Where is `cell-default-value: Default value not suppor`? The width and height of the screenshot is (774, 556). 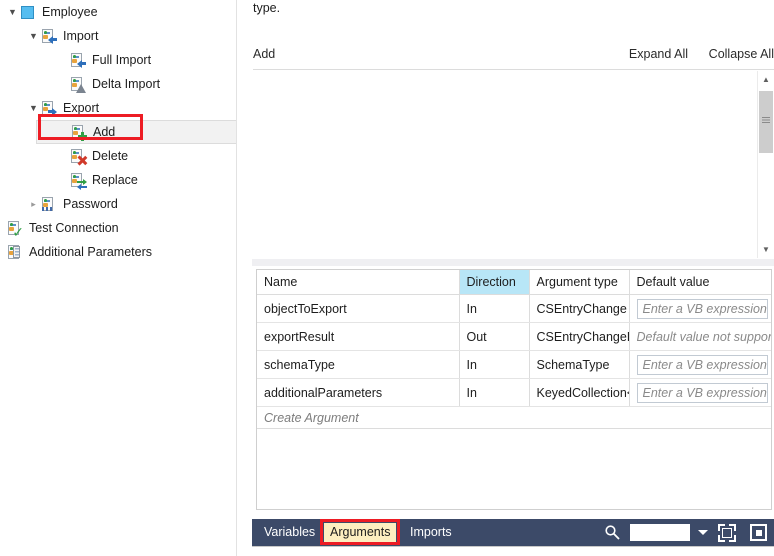 cell-default-value: Default value not suppor is located at coordinates (700, 336).